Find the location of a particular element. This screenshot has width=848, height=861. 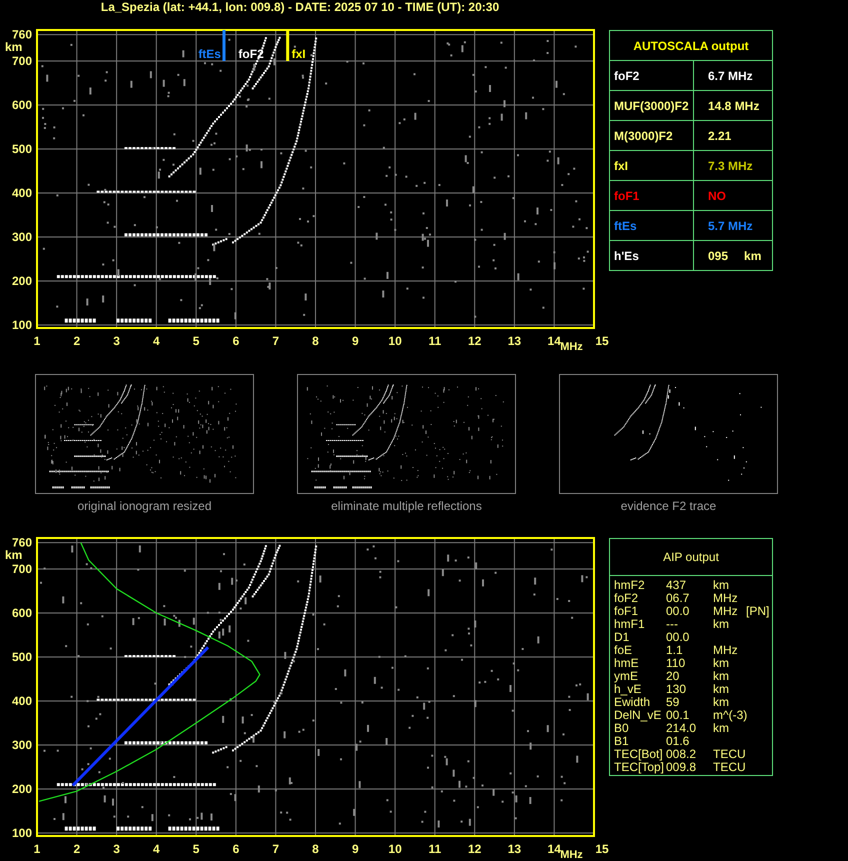

parameter-name: foF2 is located at coordinates (627, 598).